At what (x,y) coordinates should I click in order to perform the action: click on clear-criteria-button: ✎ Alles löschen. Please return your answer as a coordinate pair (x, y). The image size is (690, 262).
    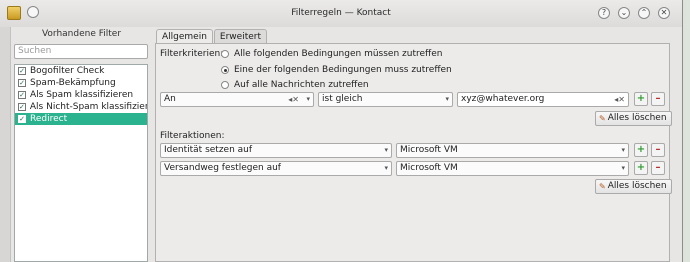
    Looking at the image, I should click on (633, 118).